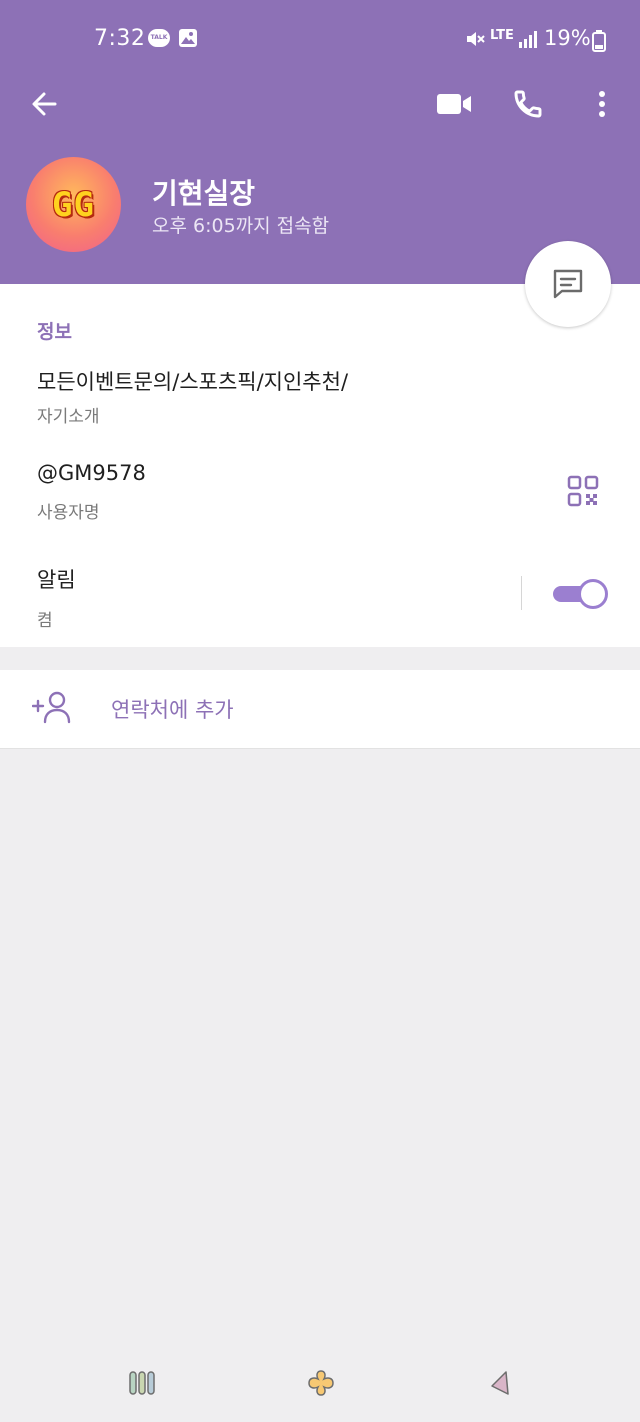  I want to click on avatar: GG, so click(73, 204).